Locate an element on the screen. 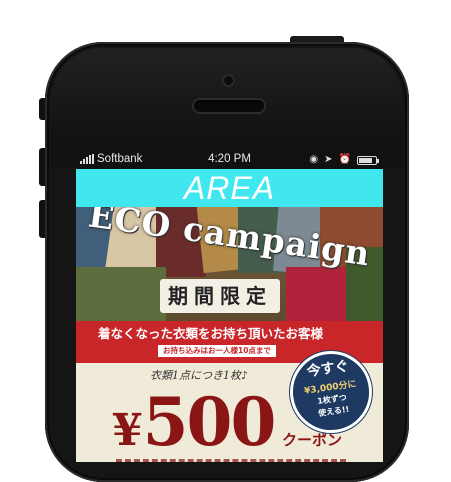 The height and width of the screenshot is (482, 451). price-yen-symbol: ¥ is located at coordinates (127, 430).